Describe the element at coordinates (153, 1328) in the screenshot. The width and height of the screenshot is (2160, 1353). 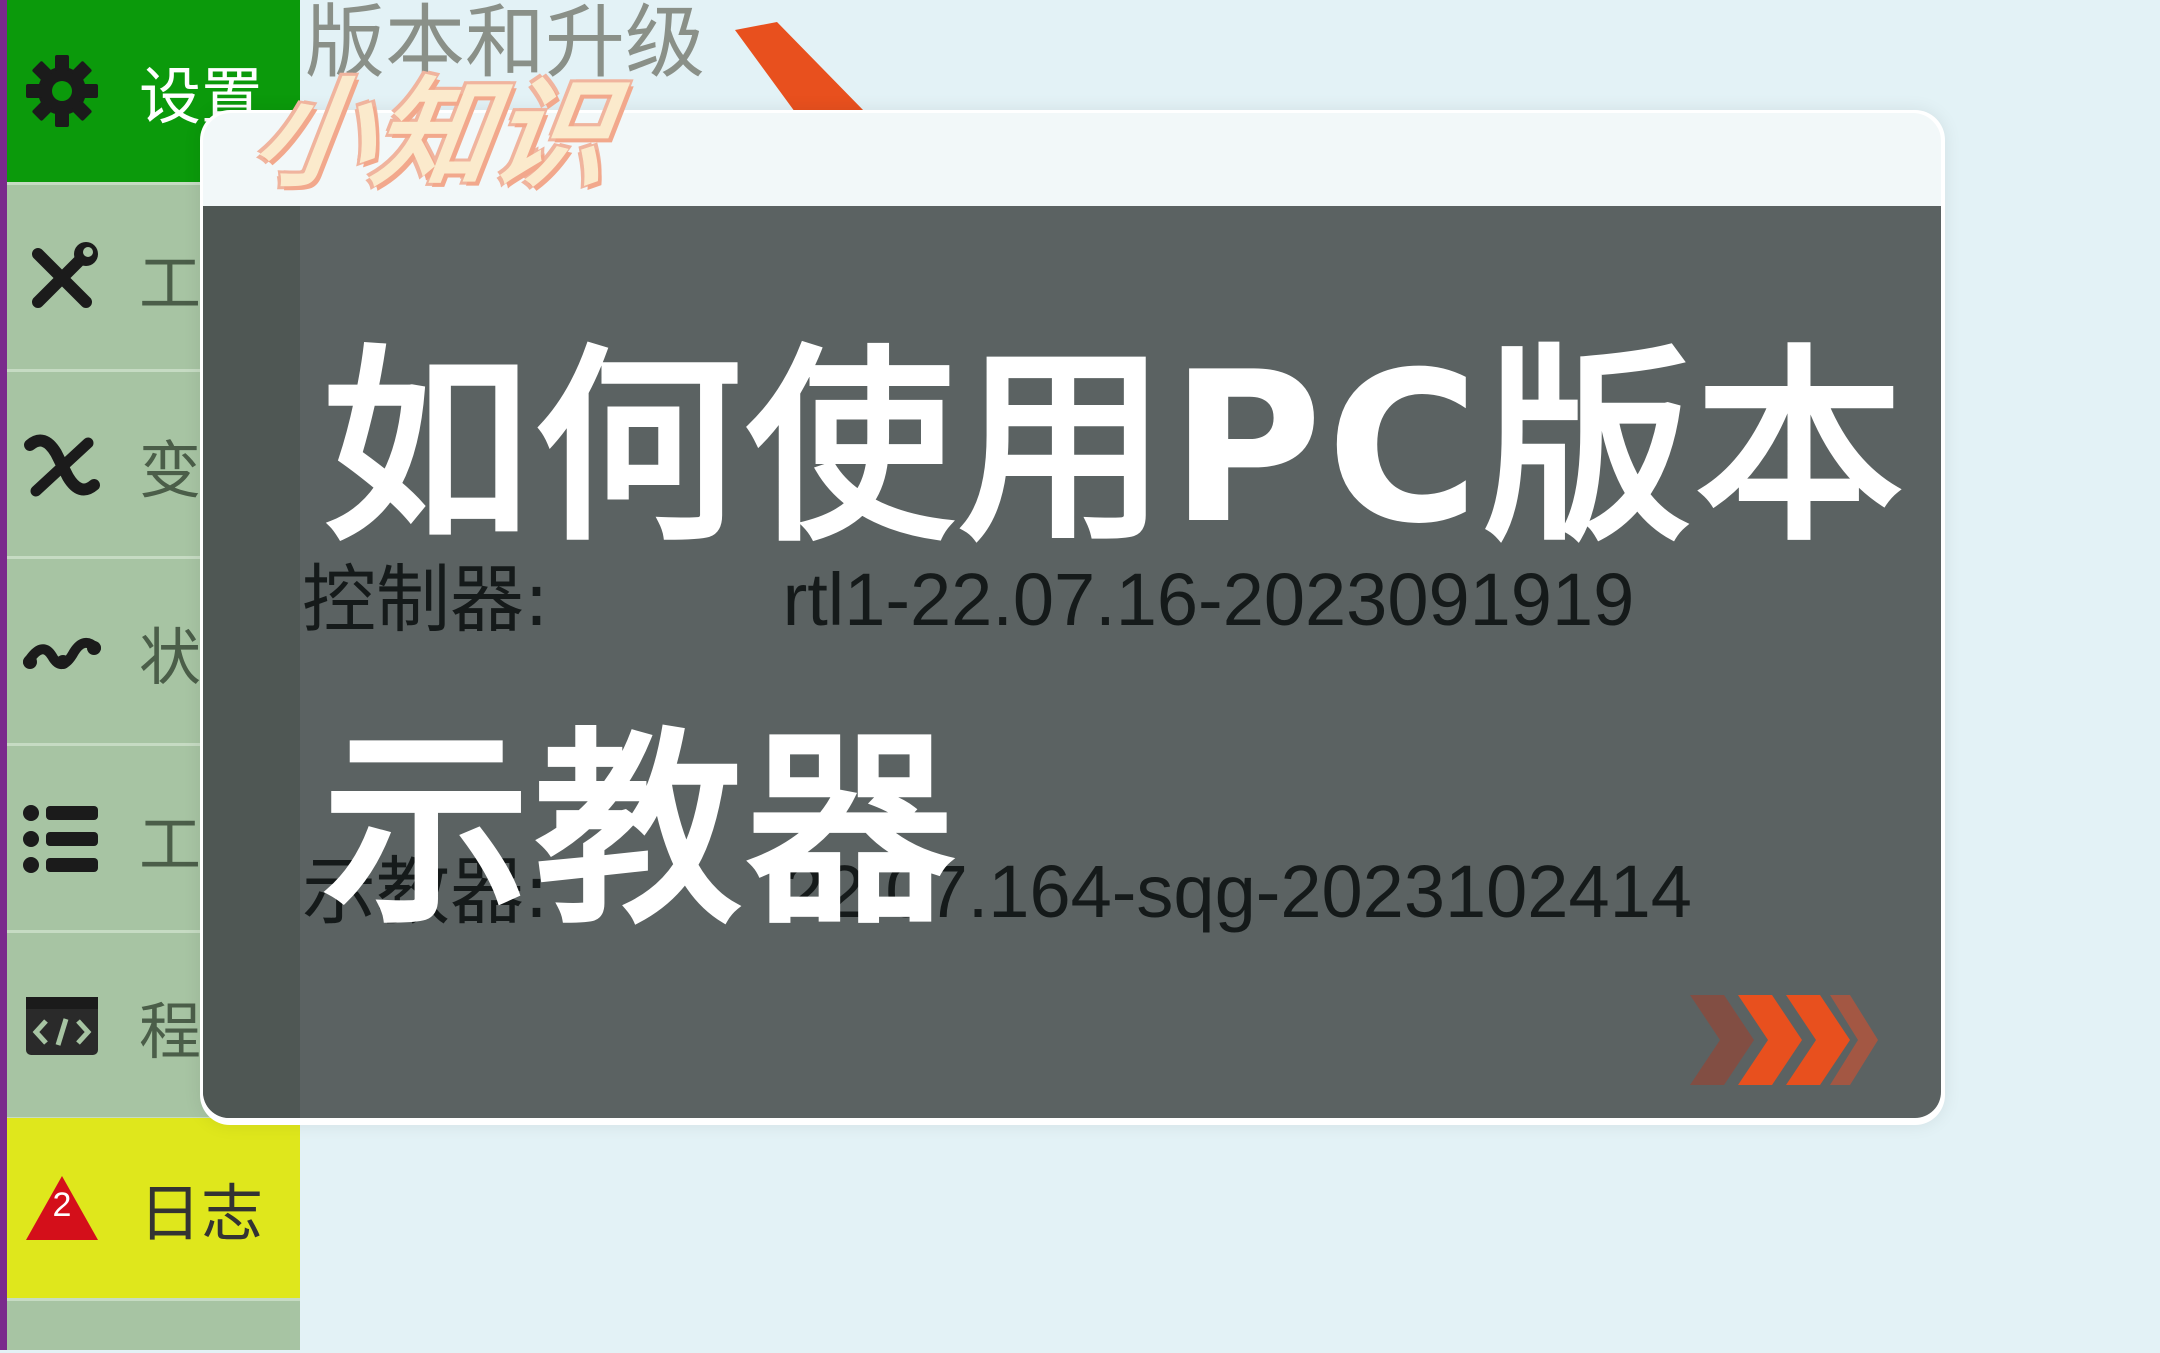
I see `sidebar-item-more` at that location.